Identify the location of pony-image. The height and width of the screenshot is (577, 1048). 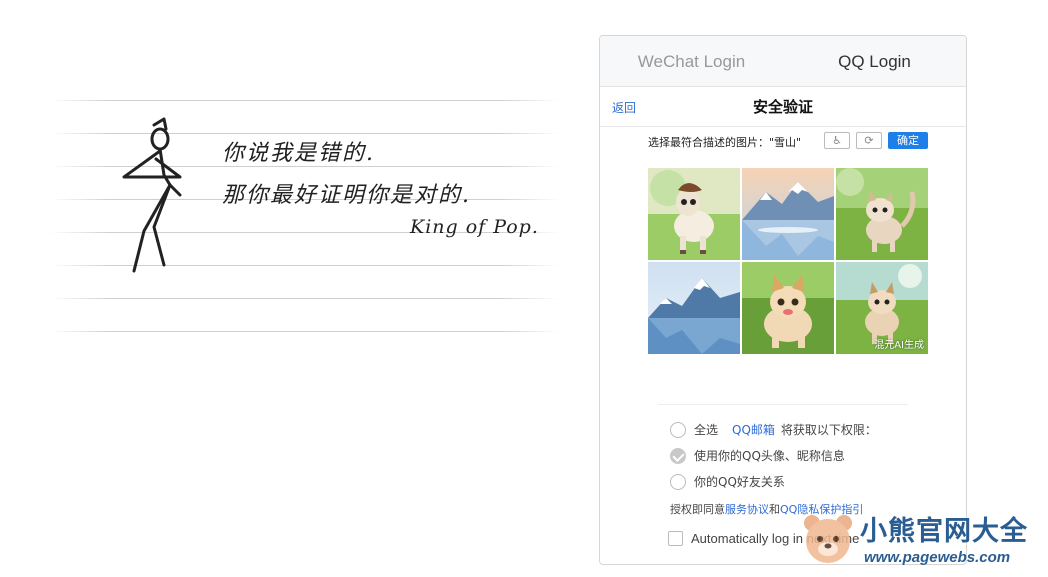
(694, 214).